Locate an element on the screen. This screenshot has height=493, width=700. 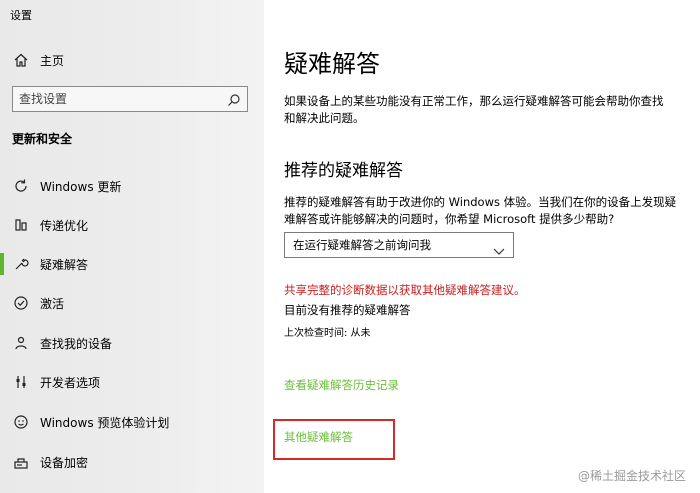
sidebar-item-label: 激活 is located at coordinates (52, 303).